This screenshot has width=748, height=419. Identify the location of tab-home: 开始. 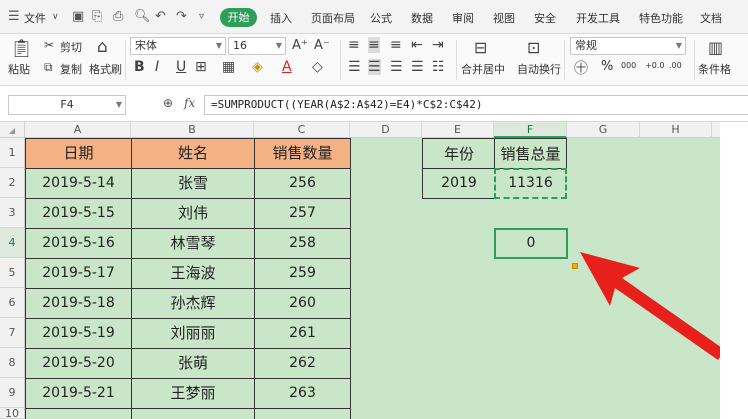
(238, 17).